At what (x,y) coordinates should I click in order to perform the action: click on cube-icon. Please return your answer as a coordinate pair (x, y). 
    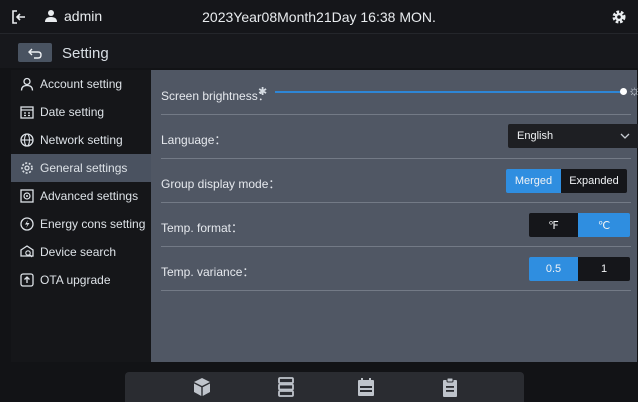
    Looking at the image, I should click on (202, 387).